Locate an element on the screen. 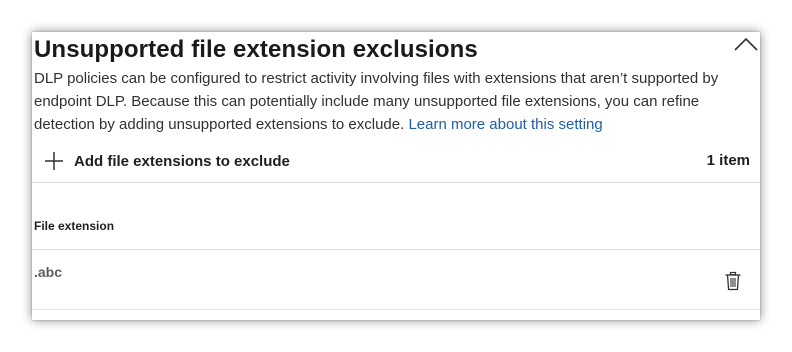 The image size is (792, 352). chevron-up-icon is located at coordinates (746, 44).